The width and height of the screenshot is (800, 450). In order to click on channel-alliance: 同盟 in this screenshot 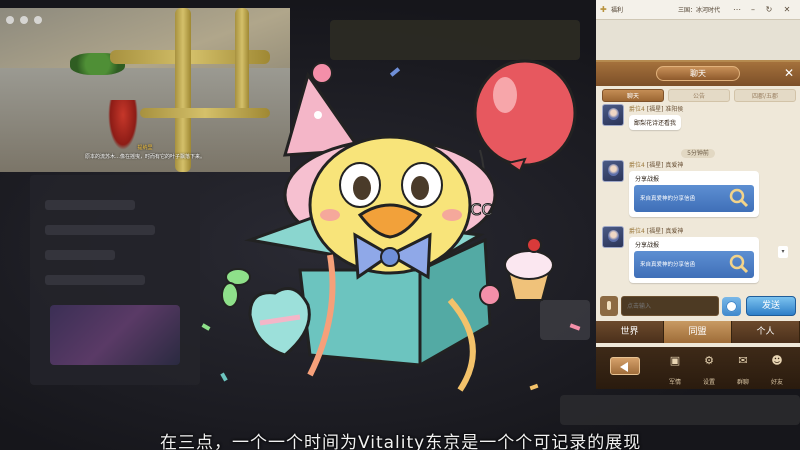, I will do `click(698, 332)`.